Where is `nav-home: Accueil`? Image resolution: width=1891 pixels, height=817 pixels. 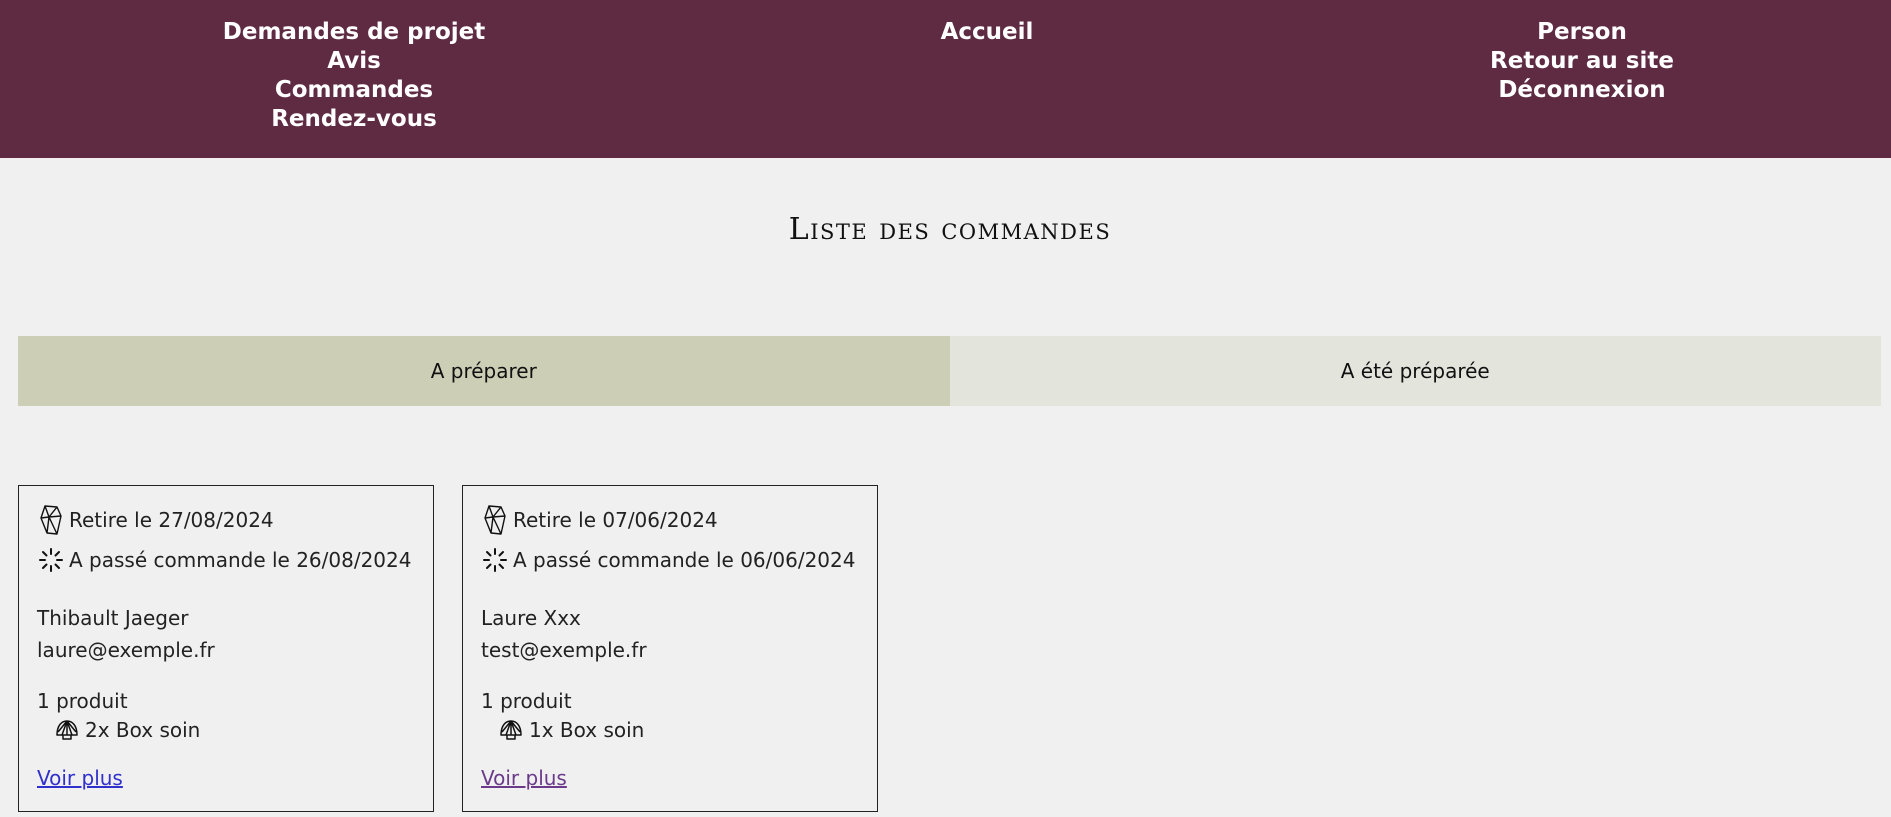 nav-home: Accueil is located at coordinates (987, 32).